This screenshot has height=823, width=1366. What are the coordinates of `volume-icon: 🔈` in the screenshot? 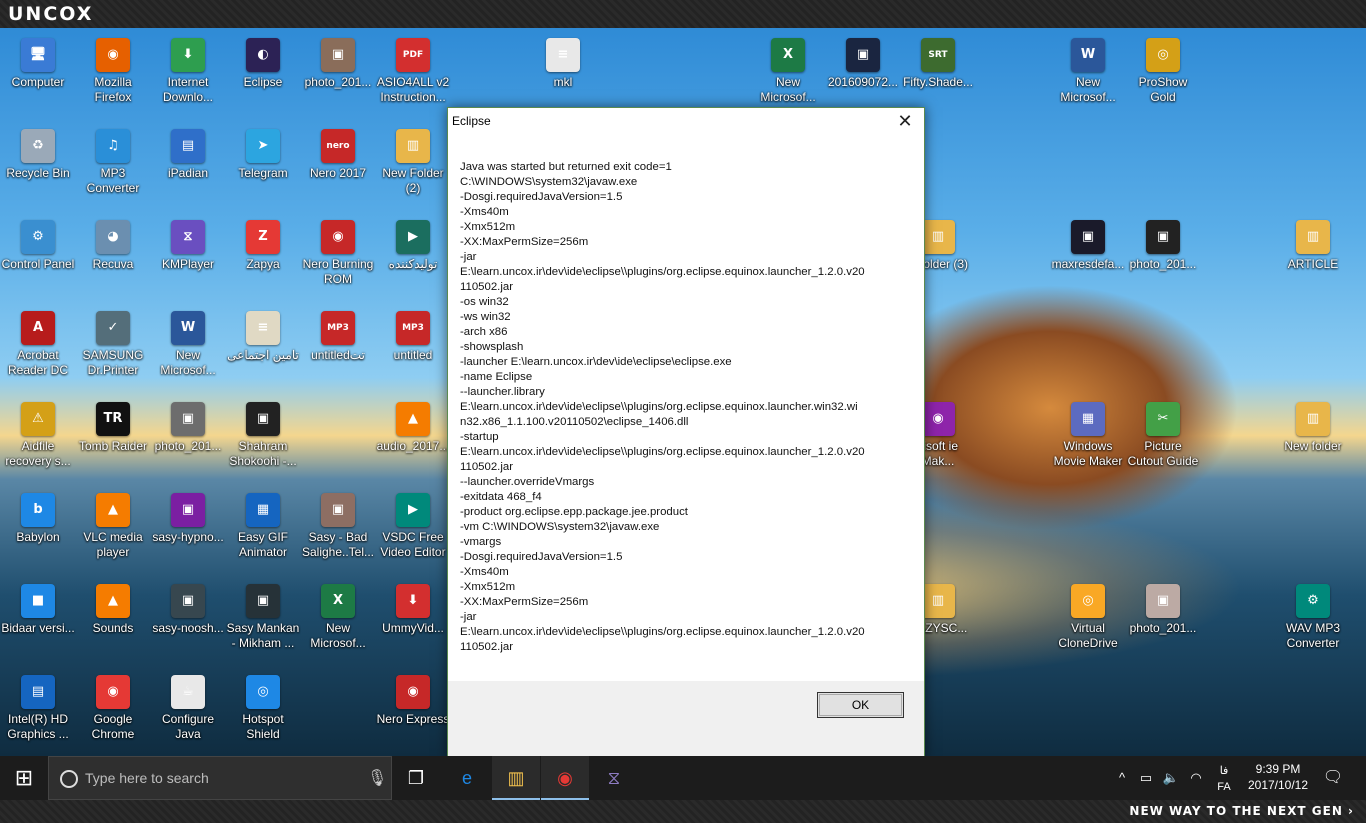 It's located at (1171, 778).